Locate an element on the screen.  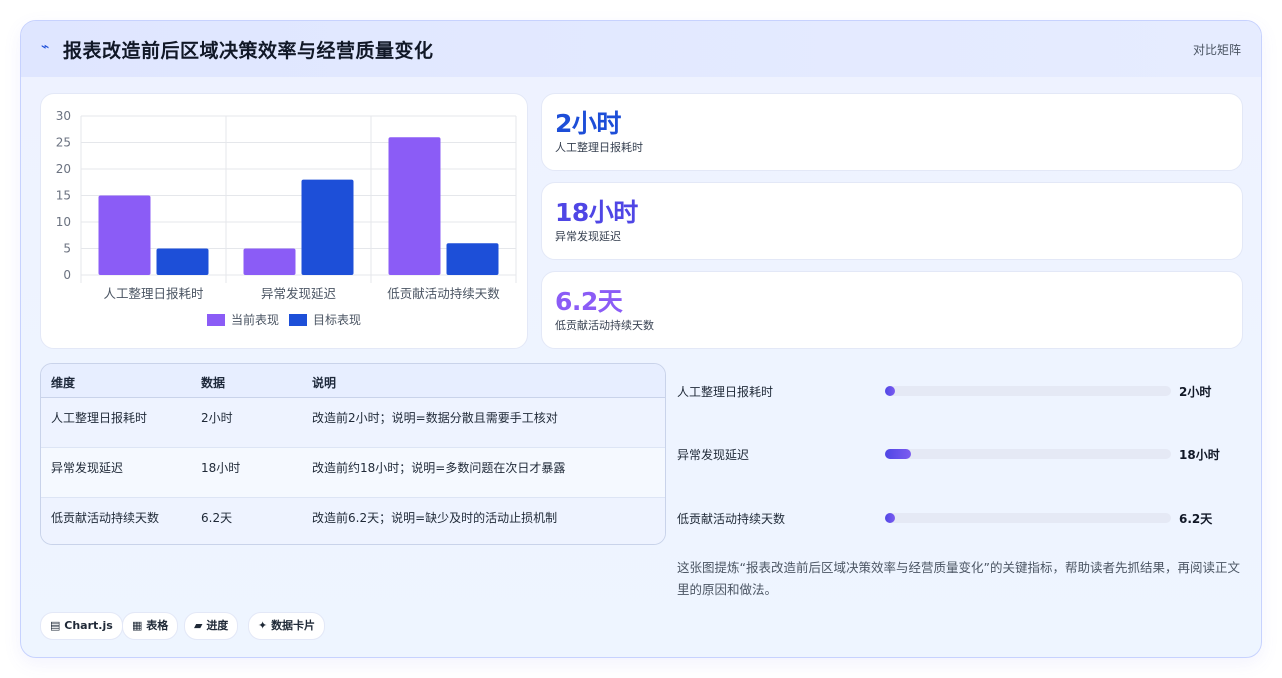
stat-card-report-time: 2小时 人工整理日报耗时 is located at coordinates (892, 132).